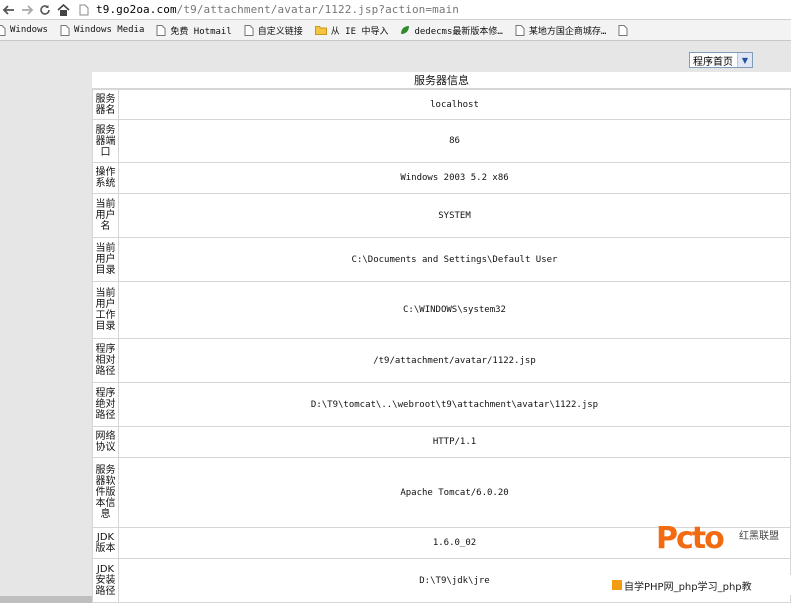 This screenshot has height=603, width=791. Describe the element at coordinates (690, 538) in the screenshot. I see `watermark-logo: Pcto` at that location.